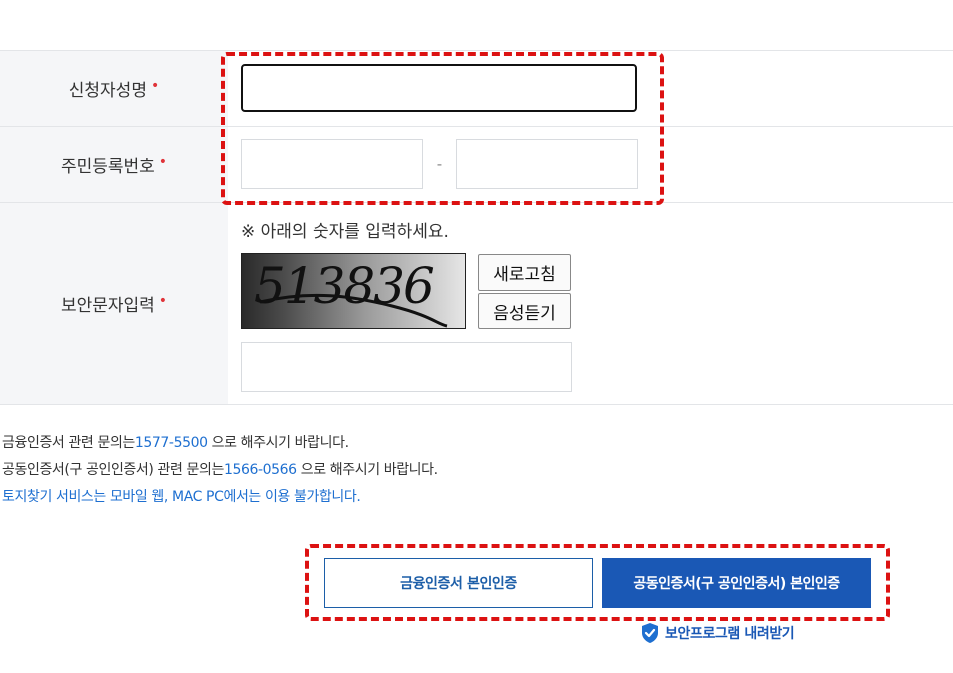  I want to click on financial-cert-auth-button: 금융인증서 본인인증, so click(458, 583).